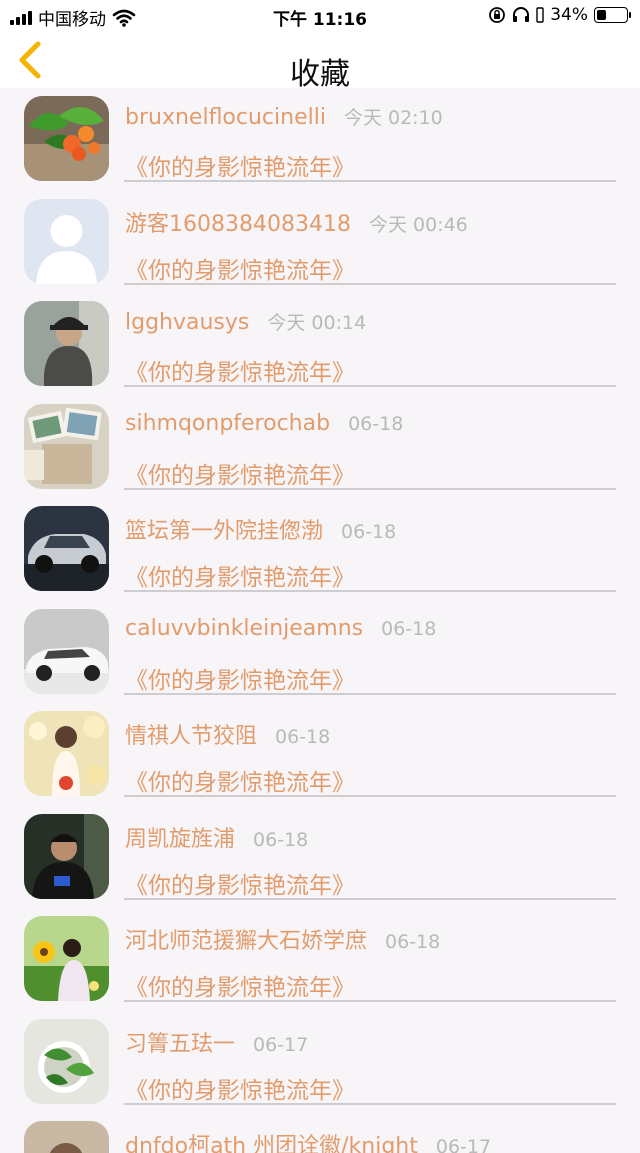 The image size is (640, 1153). I want to click on user-name: 游客1608384083418 今天 00:46, so click(296, 224).